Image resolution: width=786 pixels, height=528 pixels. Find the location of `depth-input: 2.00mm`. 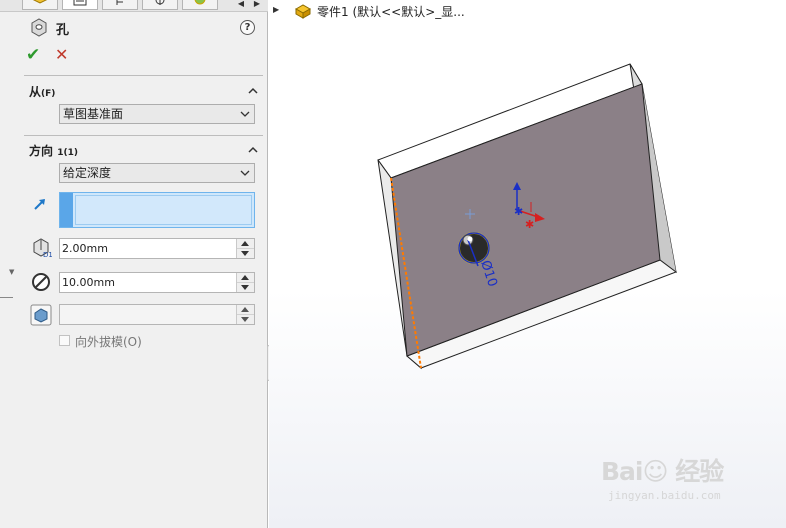

depth-input: 2.00mm is located at coordinates (157, 248).